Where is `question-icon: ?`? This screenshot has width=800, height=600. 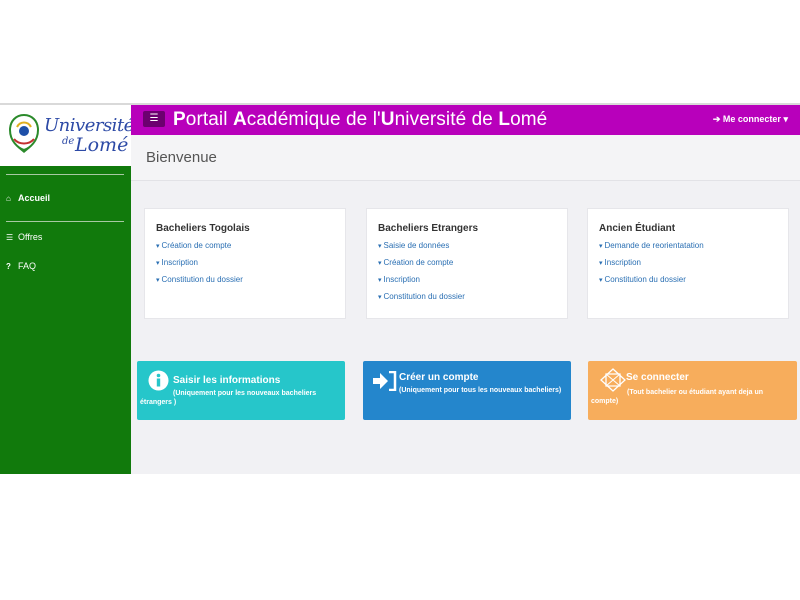
question-icon: ? is located at coordinates (8, 266).